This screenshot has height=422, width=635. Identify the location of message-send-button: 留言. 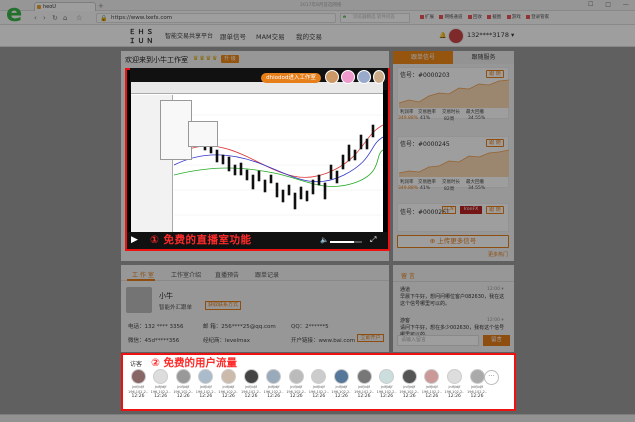
(496, 340).